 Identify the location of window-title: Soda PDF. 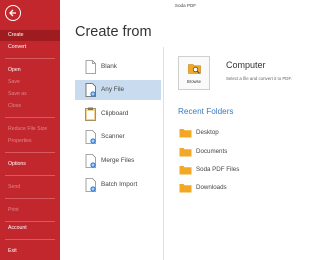
(185, 5).